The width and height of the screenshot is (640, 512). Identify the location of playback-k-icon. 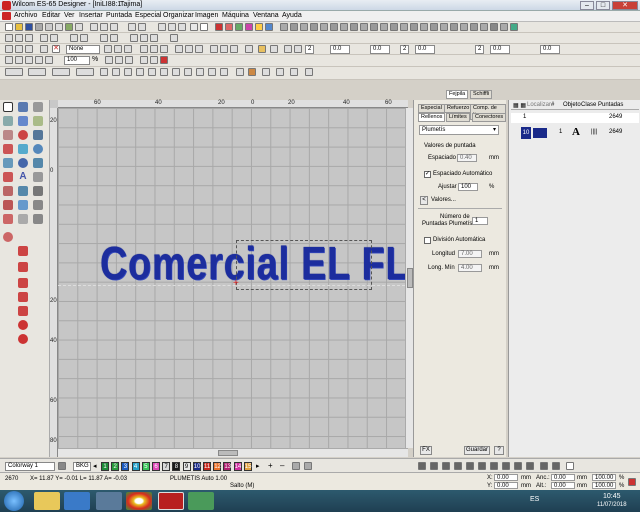
(544, 466).